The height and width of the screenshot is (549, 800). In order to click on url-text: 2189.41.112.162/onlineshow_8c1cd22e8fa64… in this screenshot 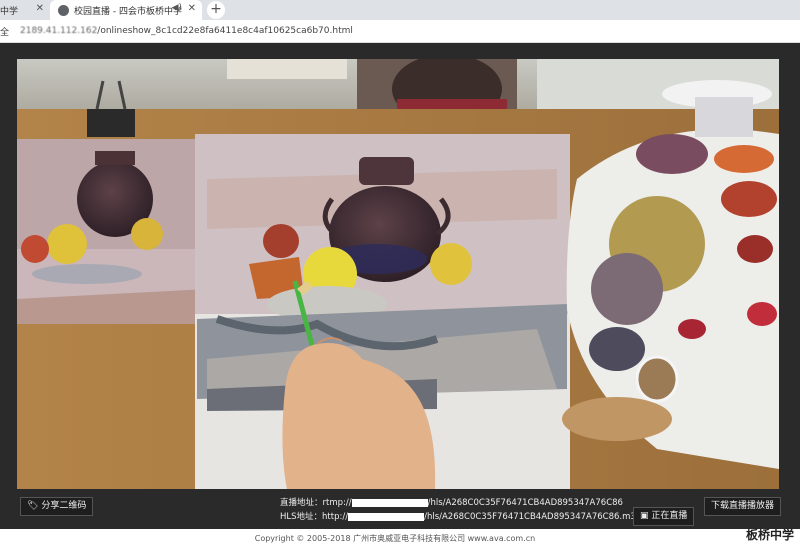, I will do `click(186, 31)`.